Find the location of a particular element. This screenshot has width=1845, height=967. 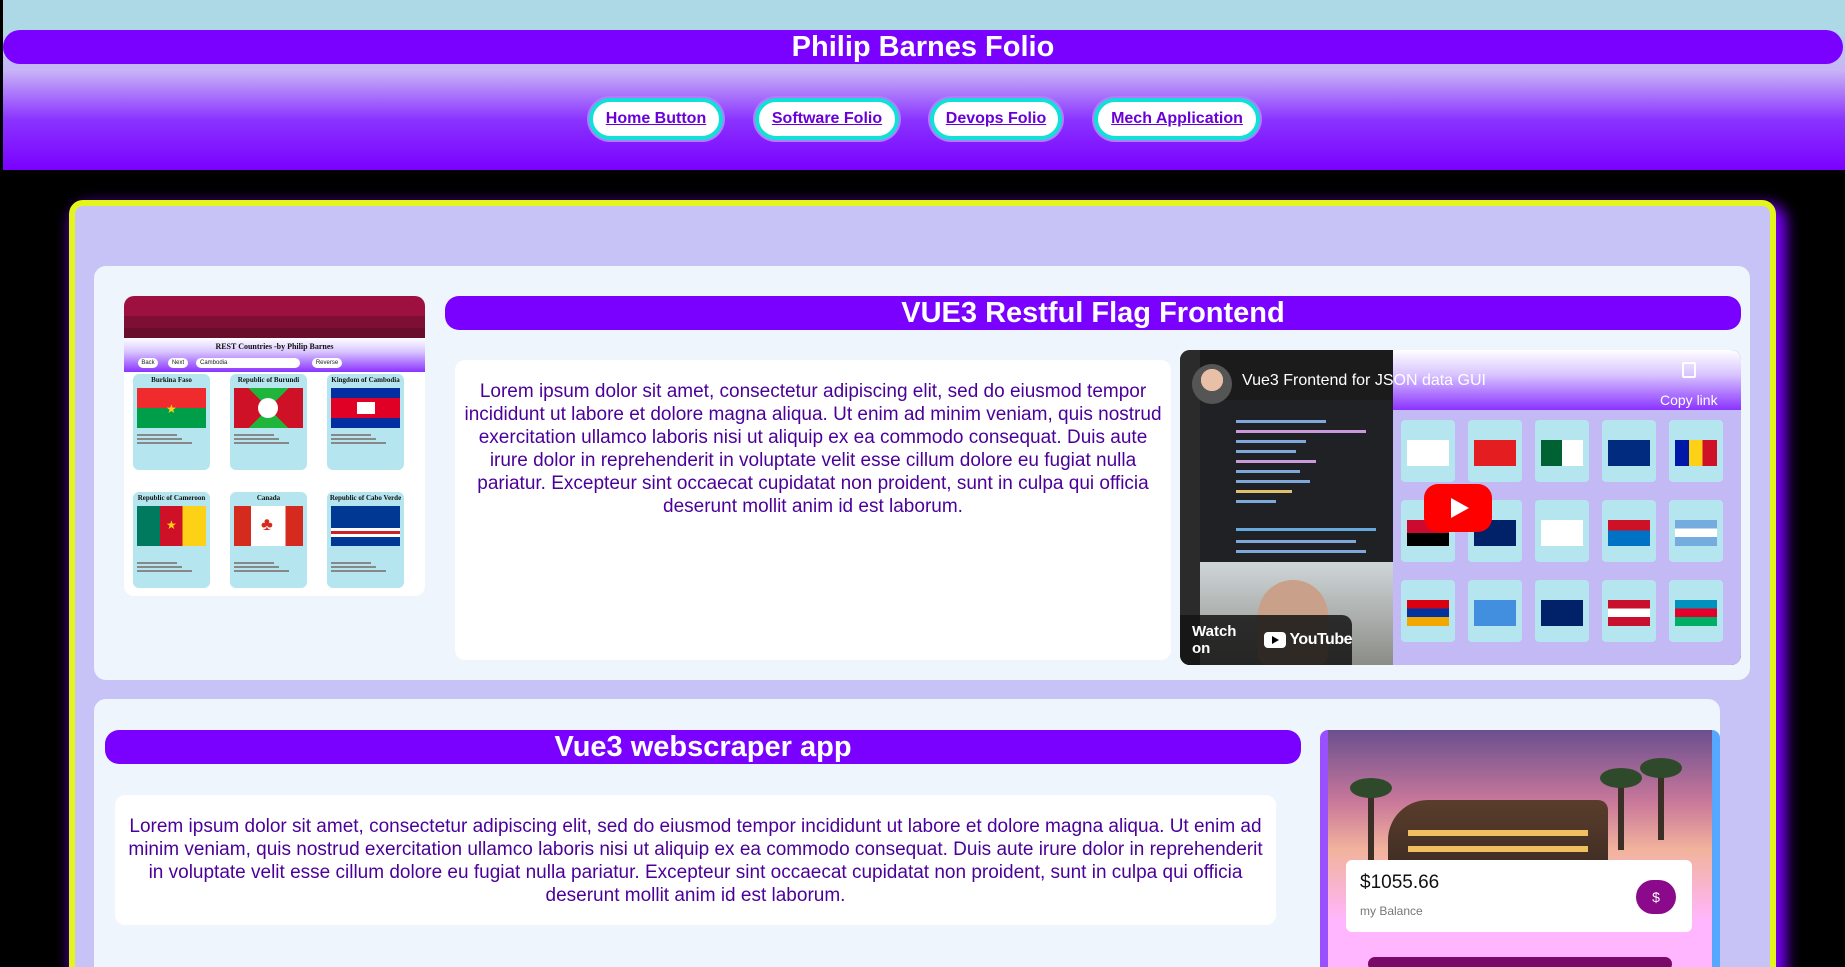

flag-card: Kingdom of Cambodia is located at coordinates (365, 422).